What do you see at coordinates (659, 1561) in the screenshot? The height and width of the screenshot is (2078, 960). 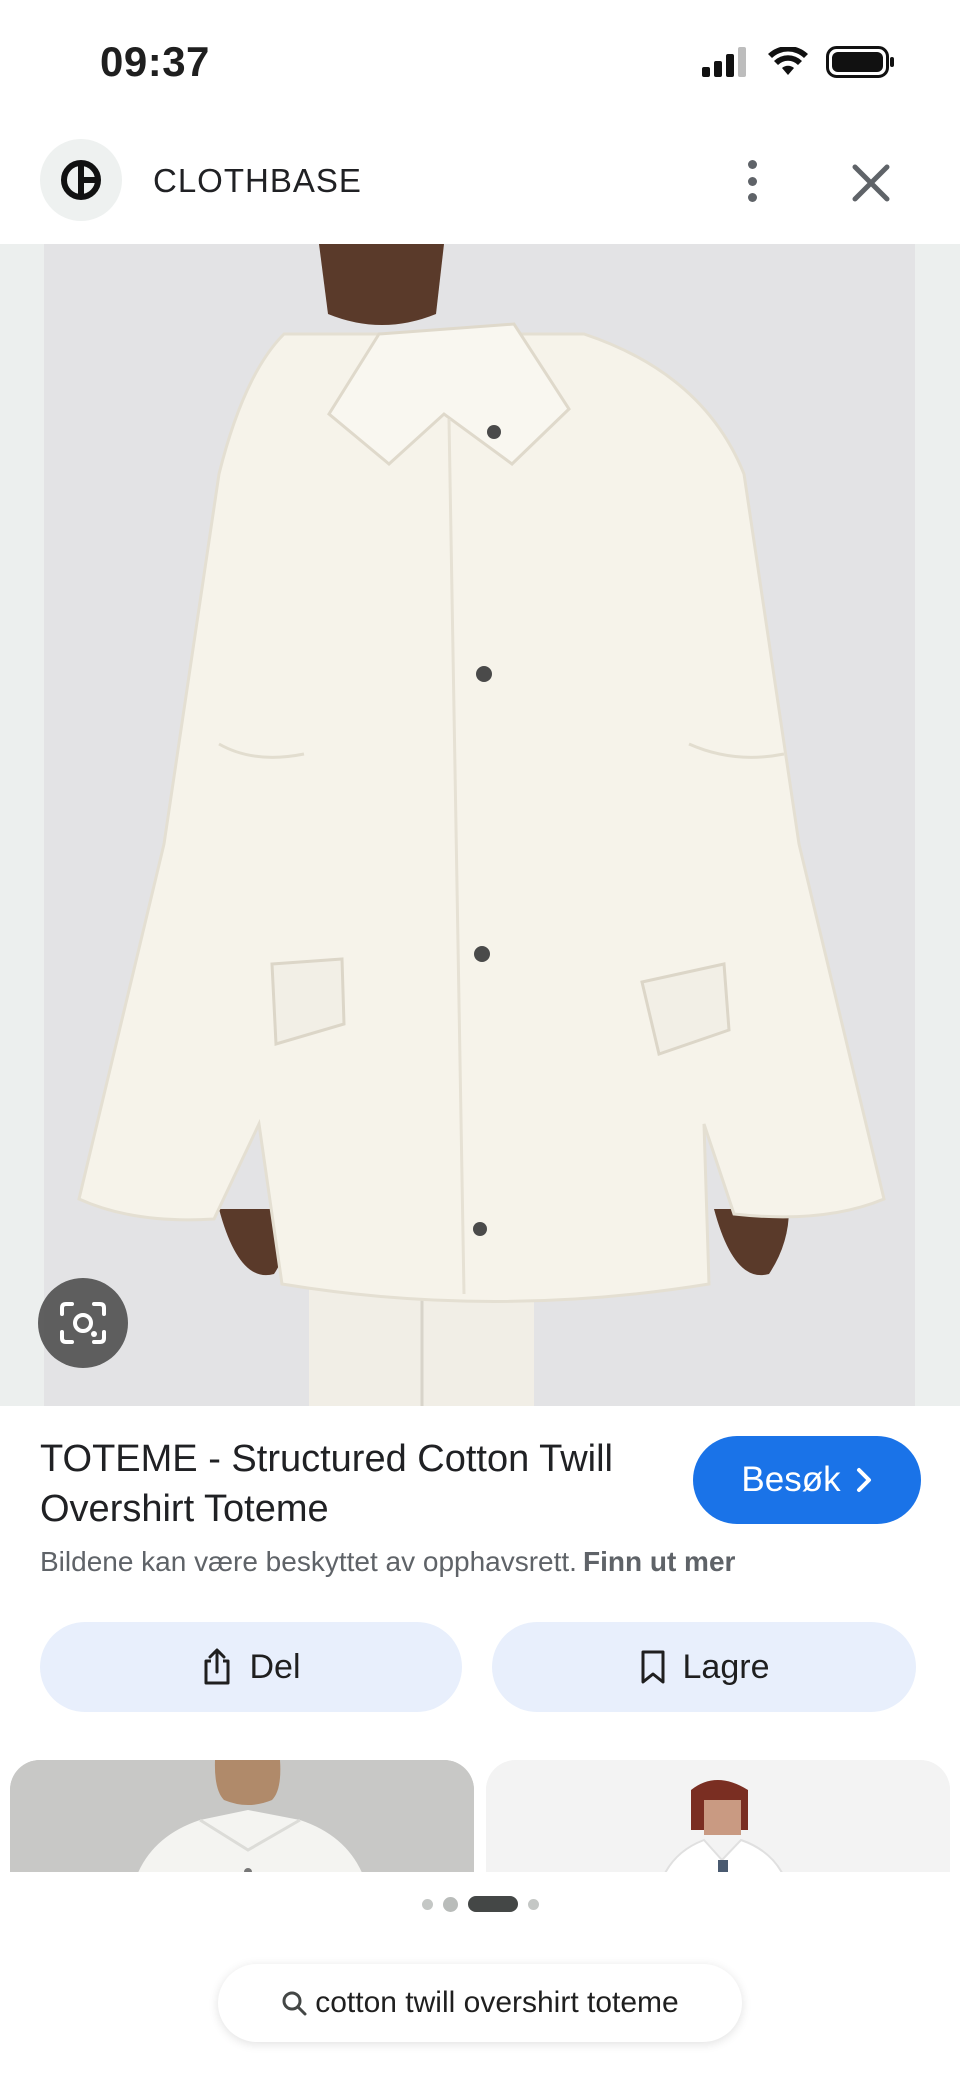 I see `learn-more-link: Finn ut mer` at bounding box center [659, 1561].